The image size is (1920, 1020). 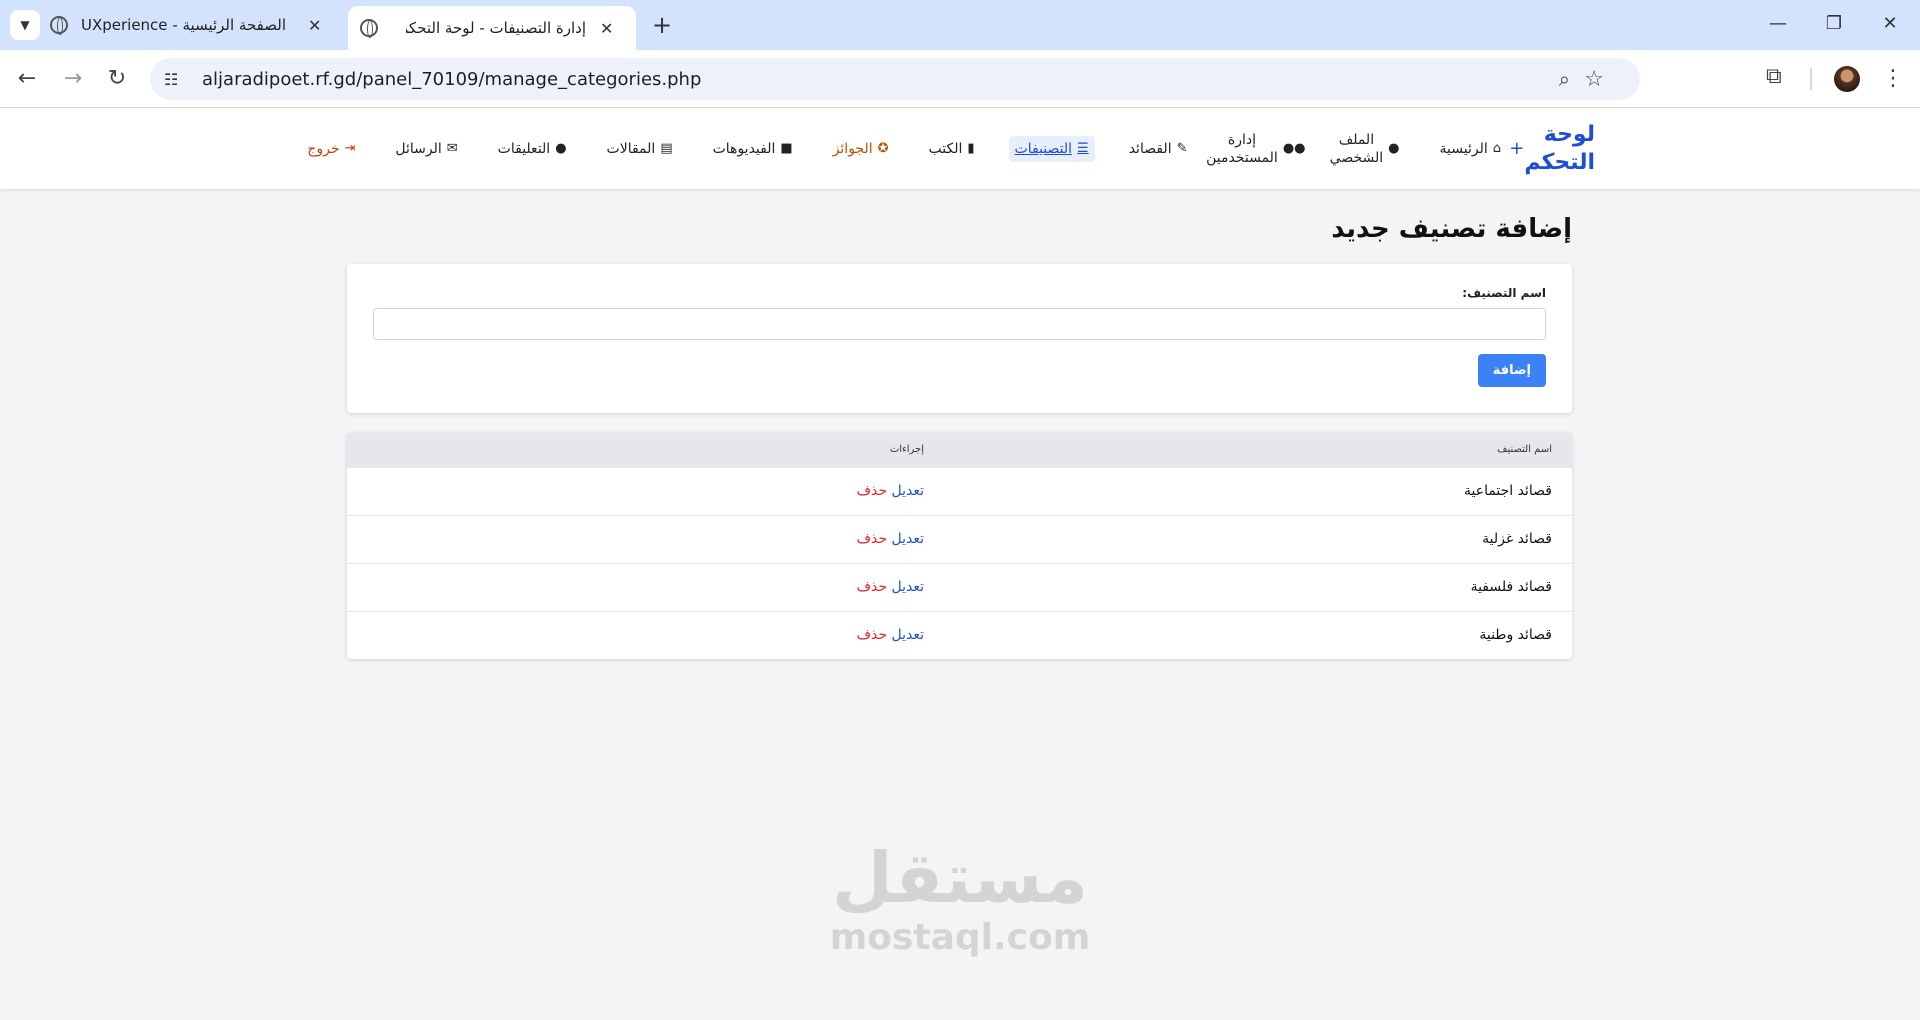 What do you see at coordinates (183, 25) in the screenshot?
I see `tab-title: الصفحة الرئيسية - UXperience` at bounding box center [183, 25].